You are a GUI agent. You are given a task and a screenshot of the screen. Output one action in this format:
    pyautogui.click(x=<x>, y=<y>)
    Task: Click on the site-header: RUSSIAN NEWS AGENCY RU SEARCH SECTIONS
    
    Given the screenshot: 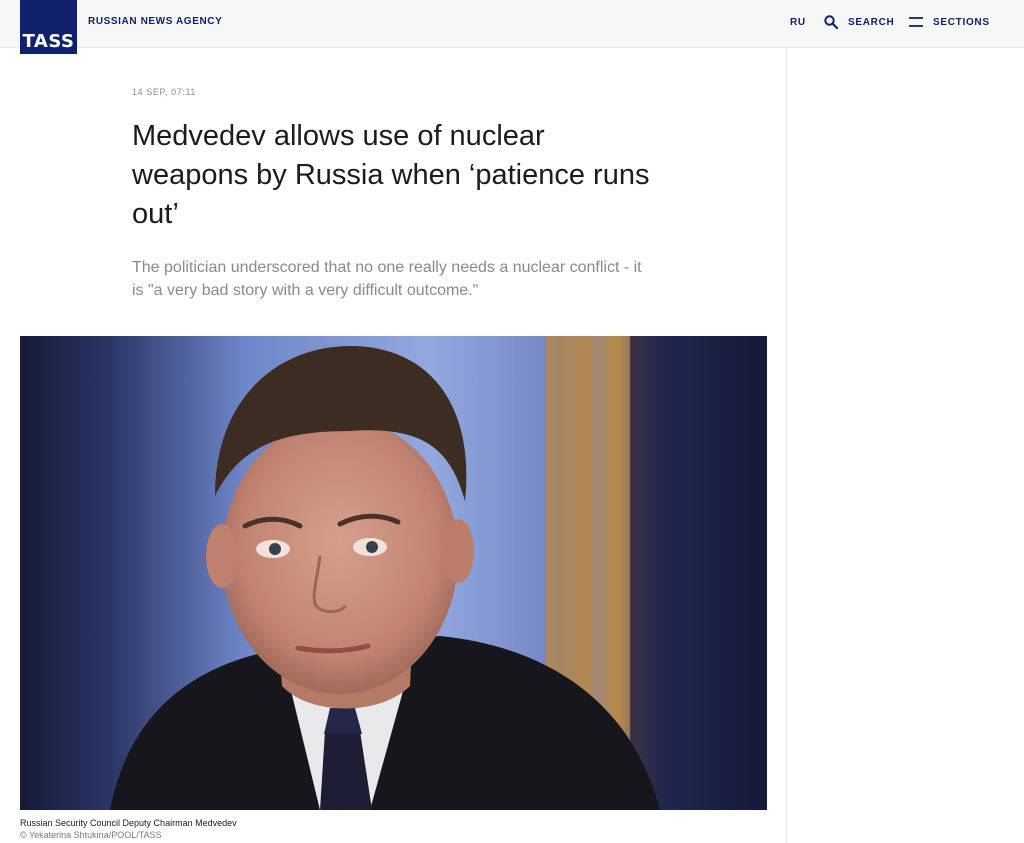 What is the action you would take?
    pyautogui.click(x=512, y=24)
    